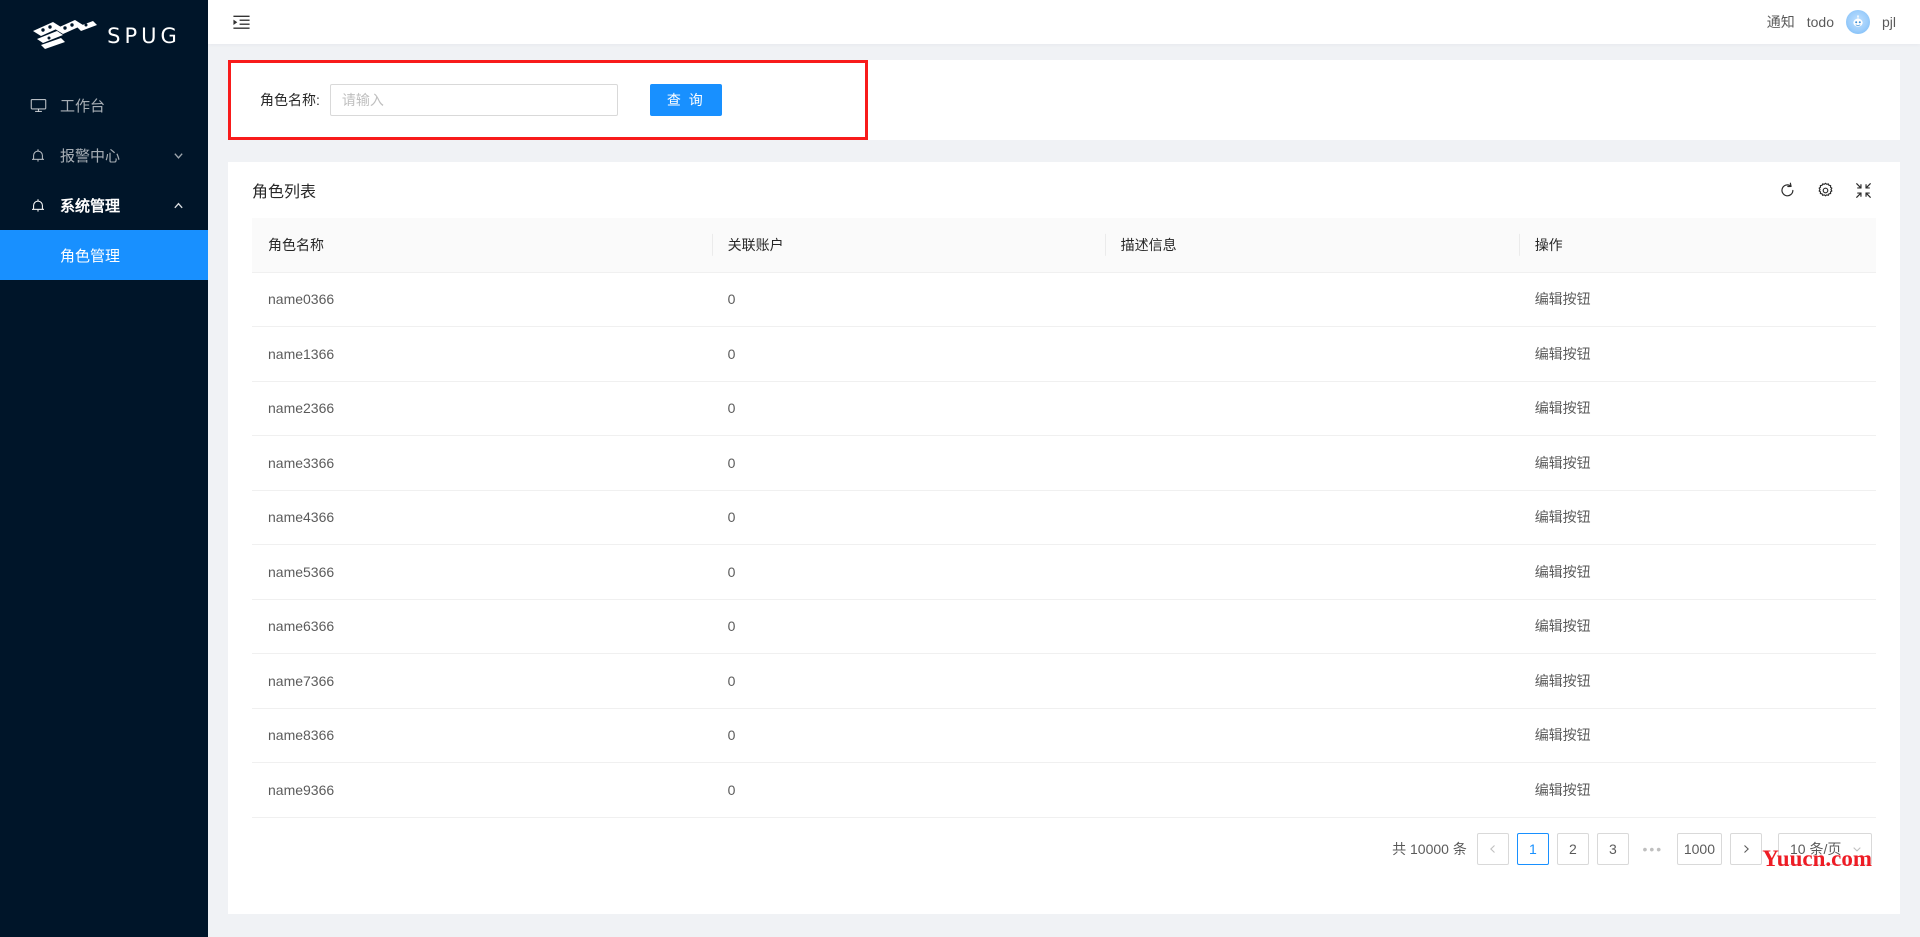 This screenshot has height=937, width=1920. Describe the element at coordinates (482, 790) in the screenshot. I see `cell-role-name: name9366` at that location.